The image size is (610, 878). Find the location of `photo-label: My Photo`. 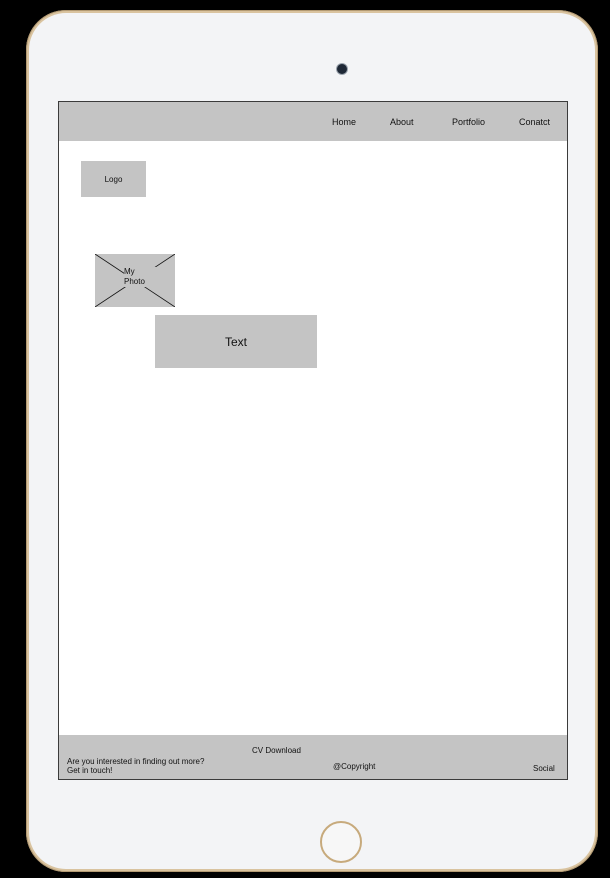

photo-label: My Photo is located at coordinates (144, 277).